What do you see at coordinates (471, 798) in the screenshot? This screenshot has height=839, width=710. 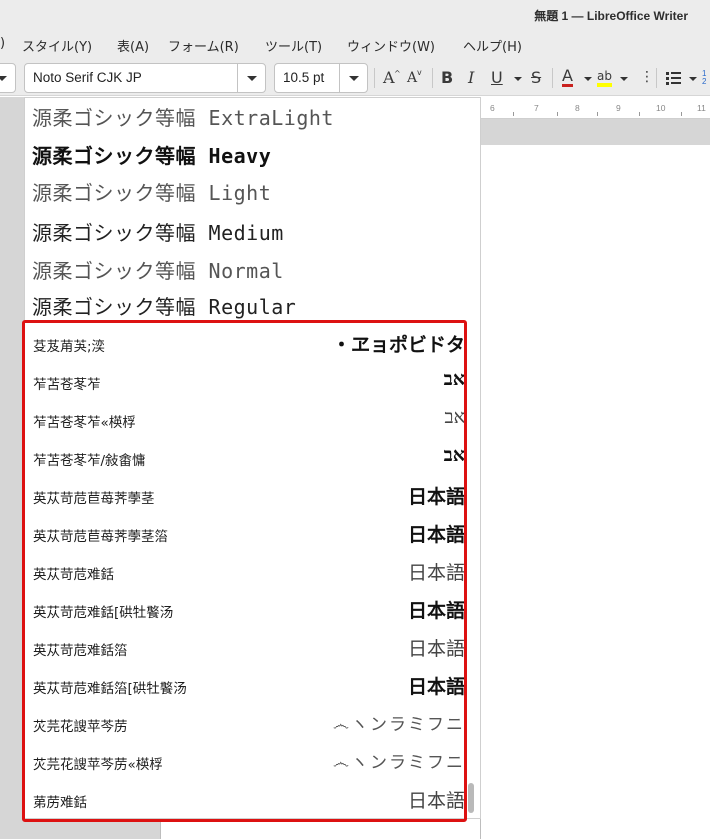 I see `dropdown-scrollbar` at bounding box center [471, 798].